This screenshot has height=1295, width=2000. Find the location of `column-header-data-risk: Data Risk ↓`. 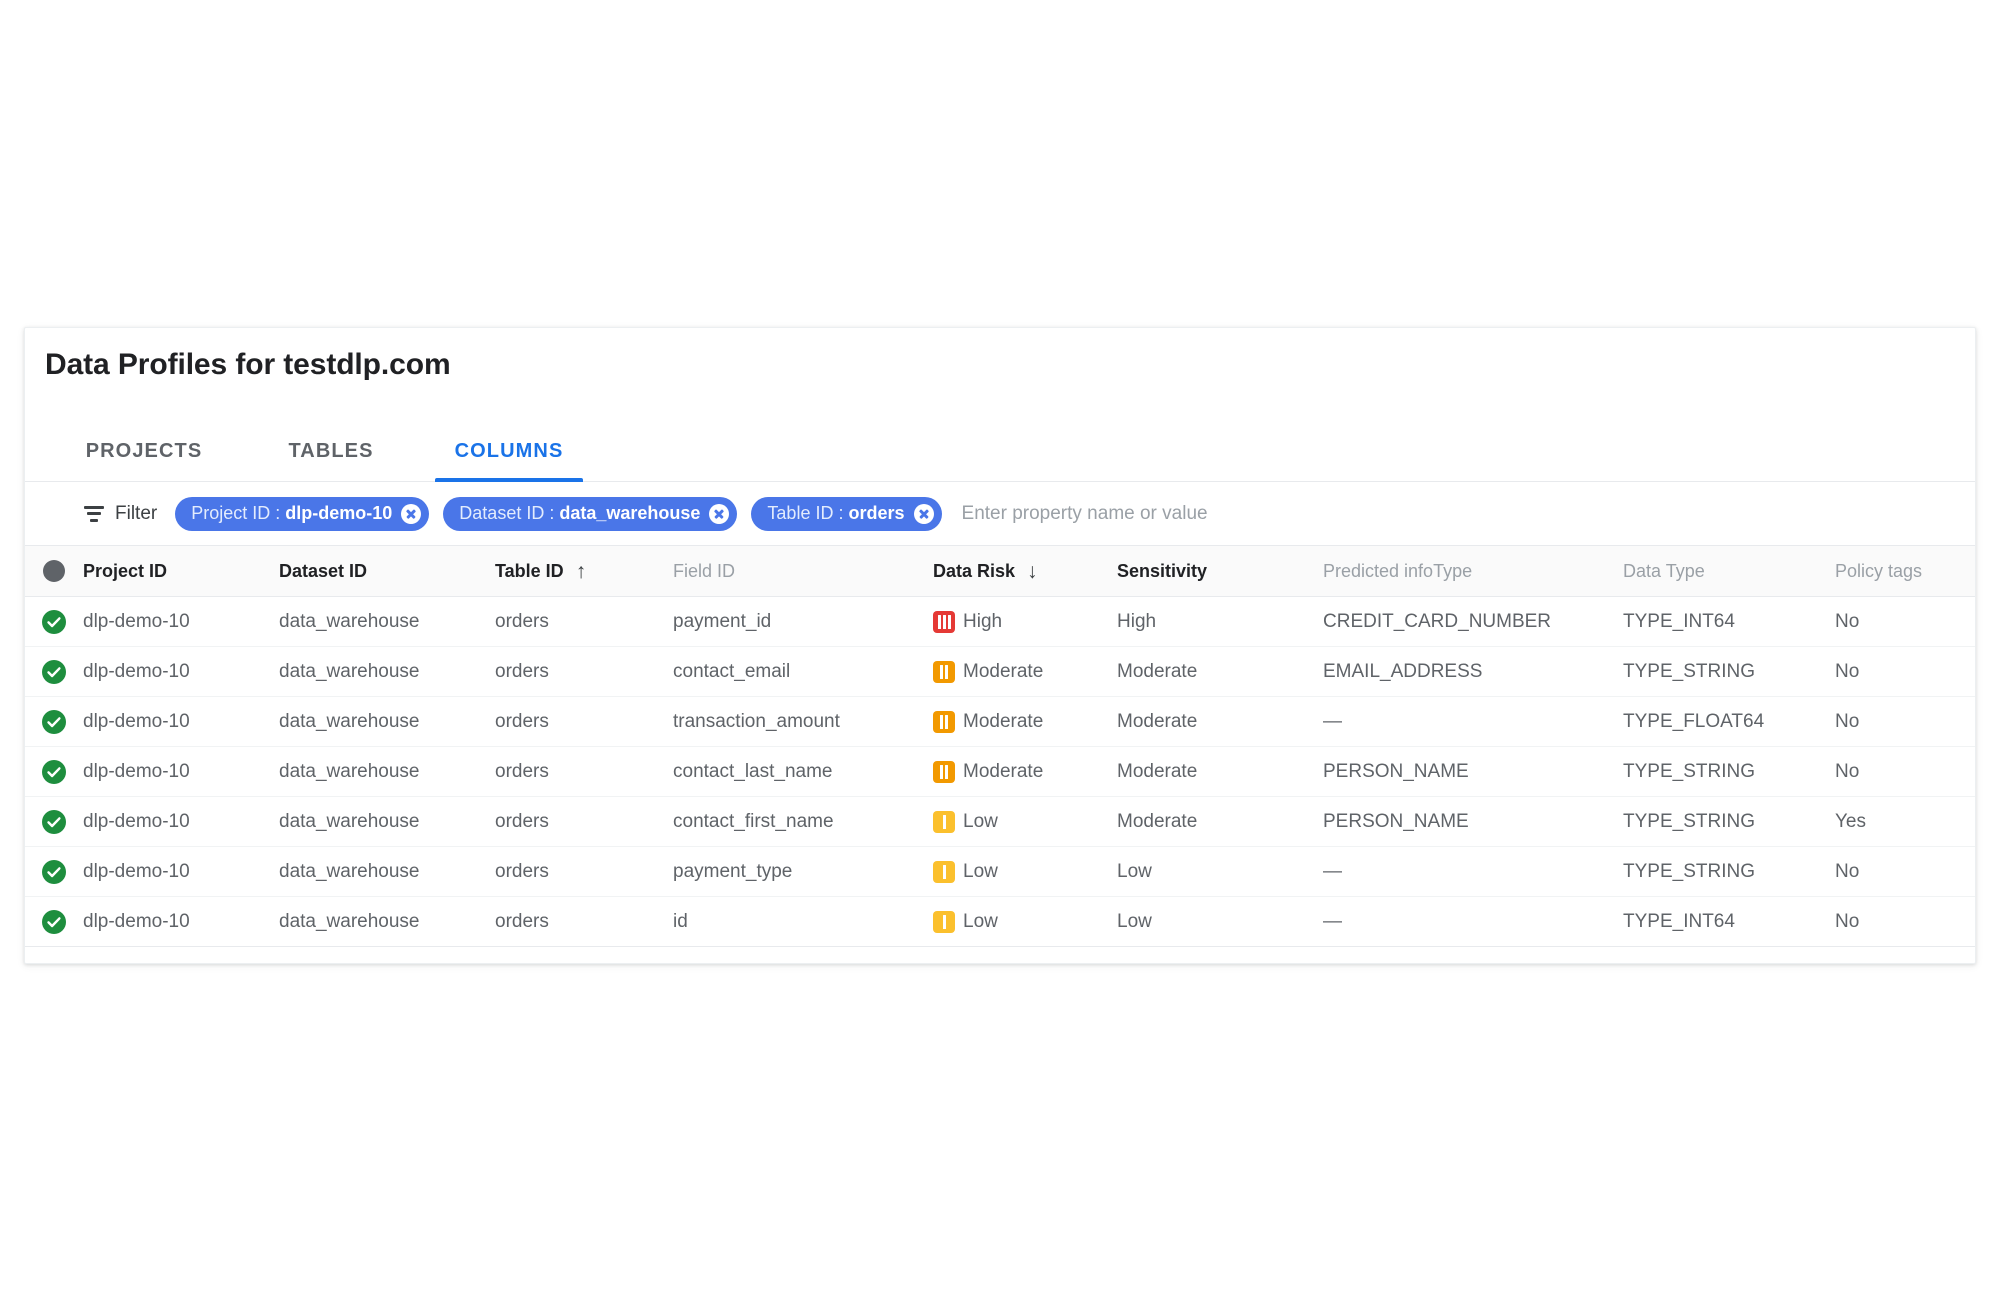

column-header-data-risk: Data Risk ↓ is located at coordinates (1025, 571).